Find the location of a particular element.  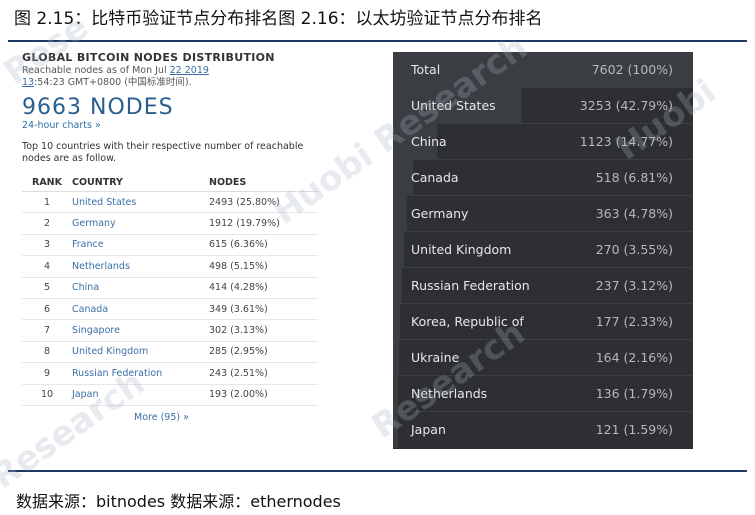

rank-cell: 2 is located at coordinates (47, 223).